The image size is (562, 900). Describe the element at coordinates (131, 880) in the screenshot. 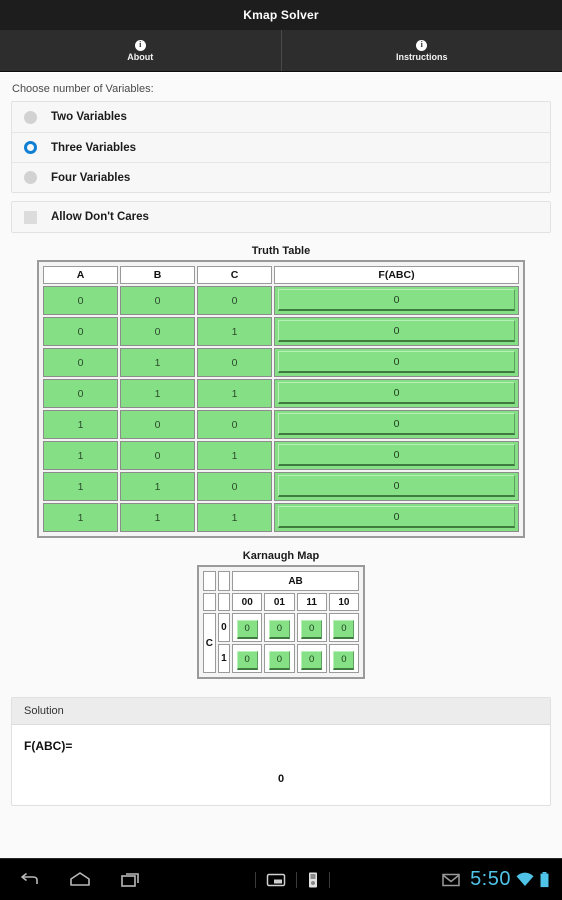

I see `recents-icon` at that location.